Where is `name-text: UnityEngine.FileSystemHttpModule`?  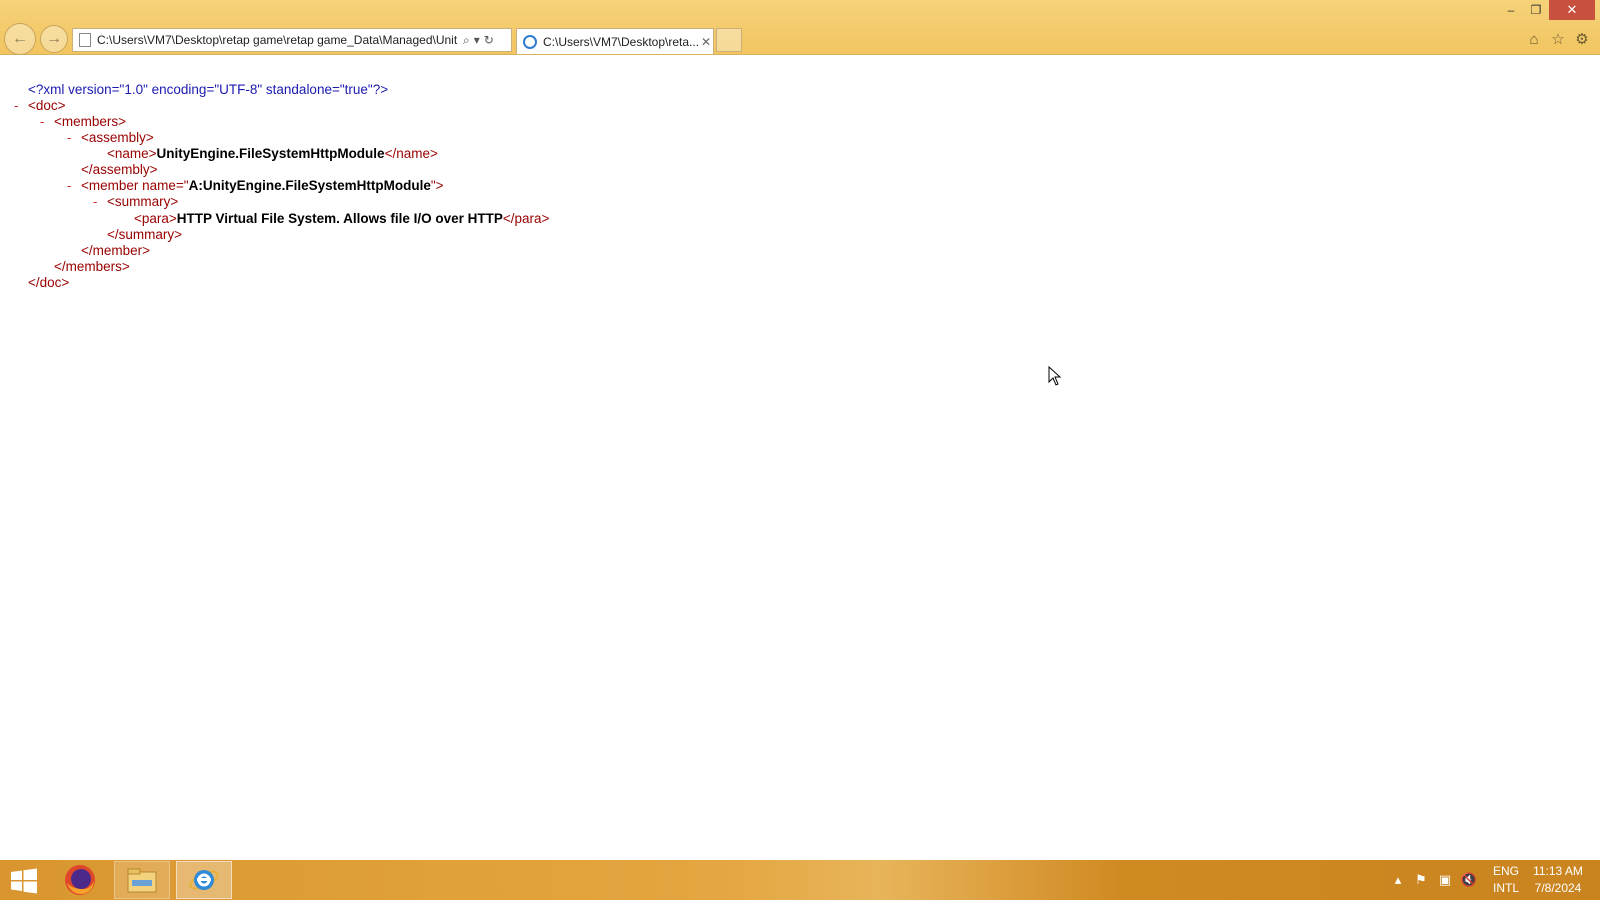 name-text: UnityEngine.FileSystemHttpModule is located at coordinates (270, 153).